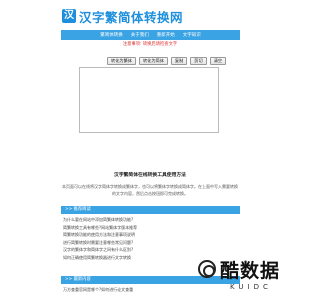 This screenshot has height=300, width=320. I want to click on list-item: 为什么要在网站中添加简繁体转换功能?, so click(150, 220).